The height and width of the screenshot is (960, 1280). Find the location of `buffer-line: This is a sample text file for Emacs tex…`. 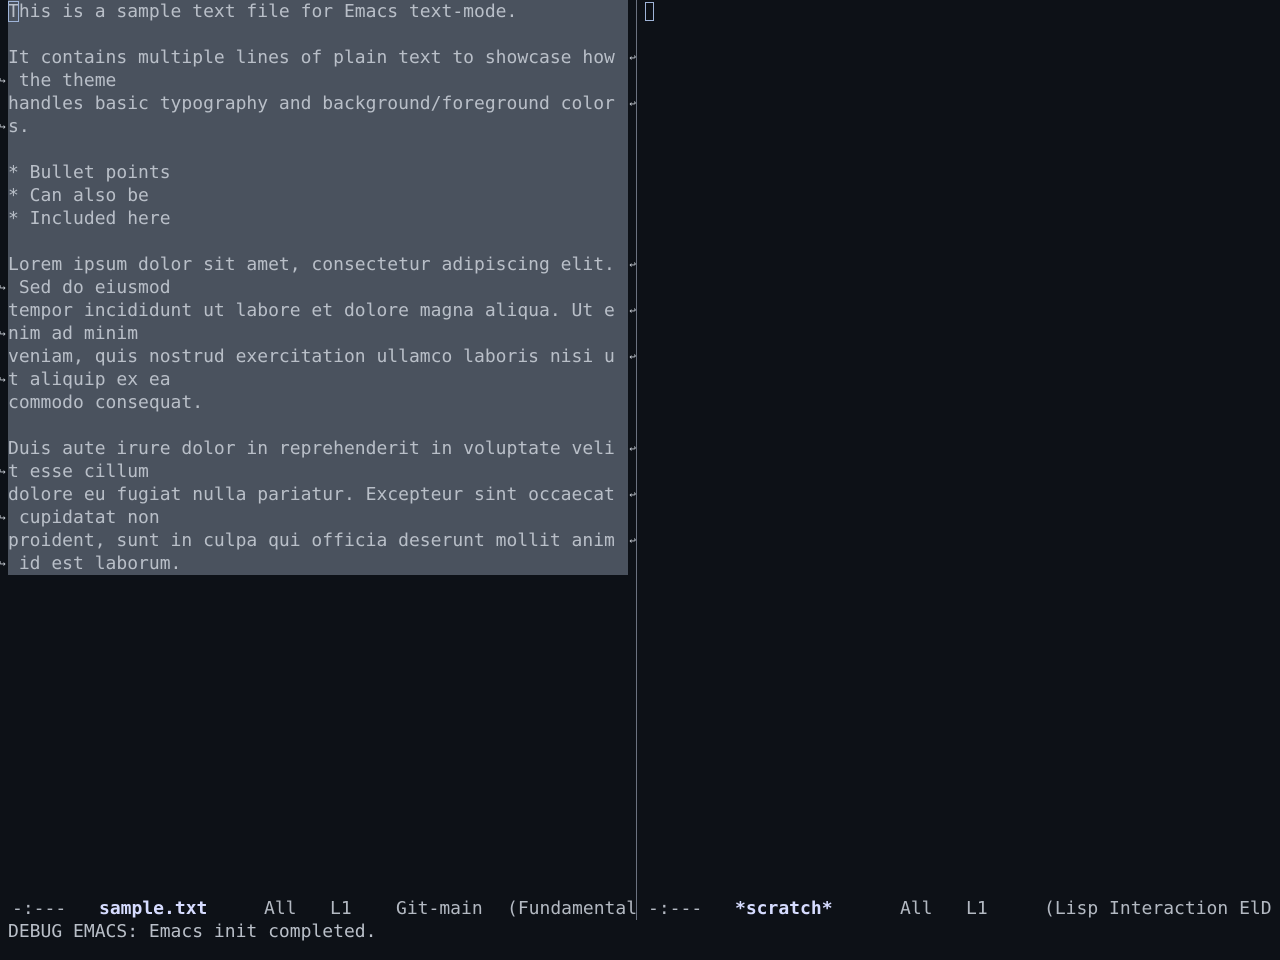

buffer-line: This is a sample text file for Emacs tex… is located at coordinates (322, 11).